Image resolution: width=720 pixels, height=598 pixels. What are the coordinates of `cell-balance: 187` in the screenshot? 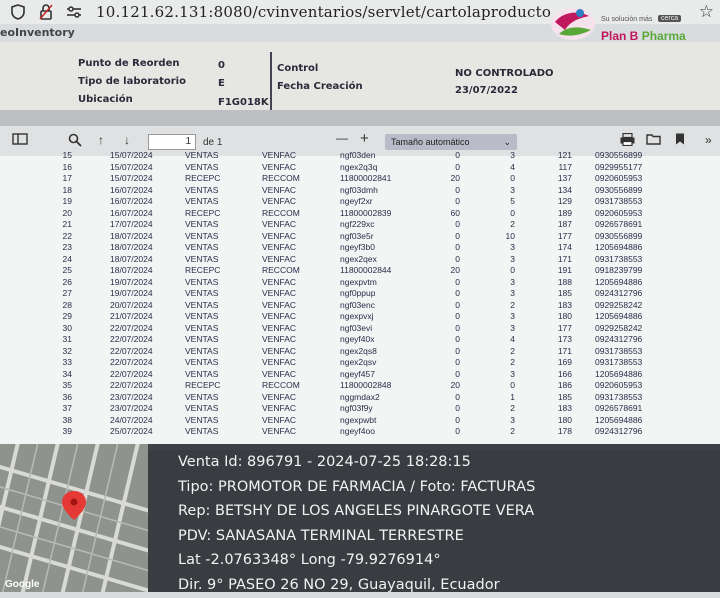 It's located at (564, 224).